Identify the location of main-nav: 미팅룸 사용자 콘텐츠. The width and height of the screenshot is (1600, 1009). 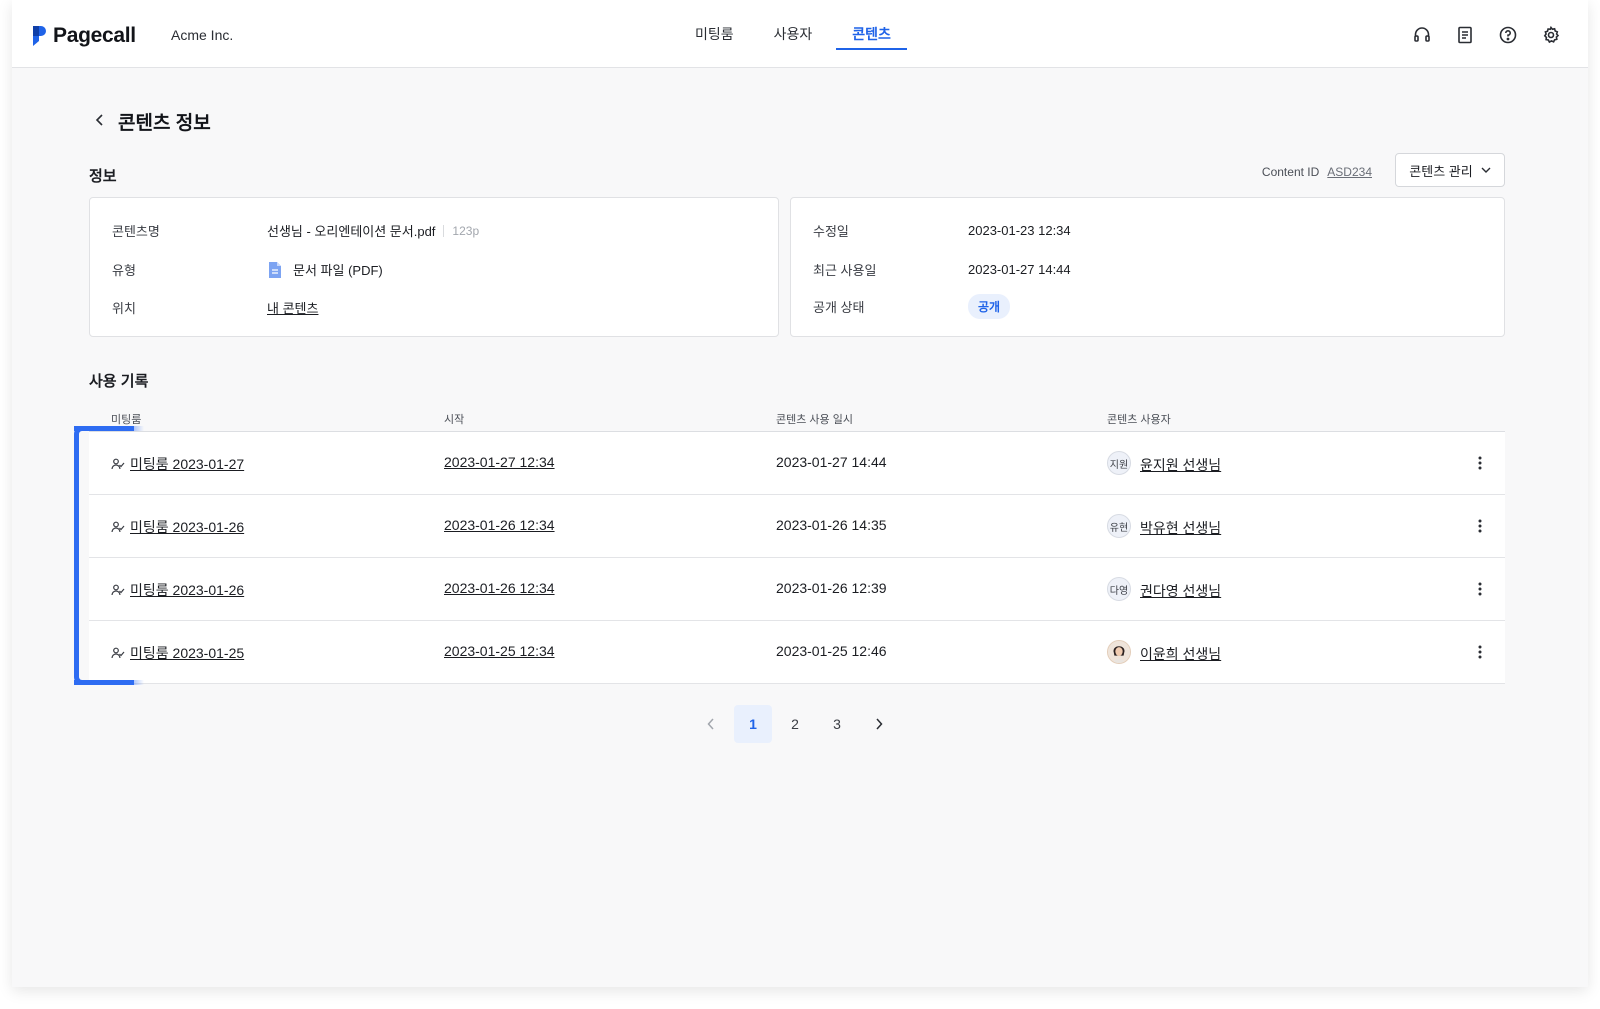
(813, 34).